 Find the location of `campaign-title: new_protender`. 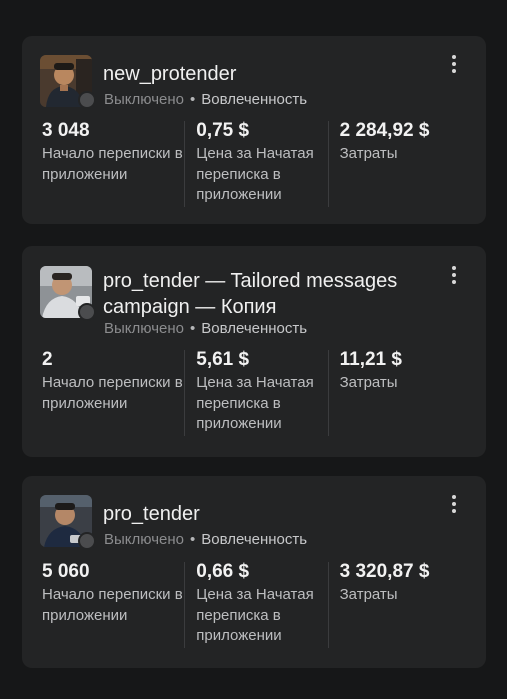

campaign-title: new_protender is located at coordinates (264, 74).